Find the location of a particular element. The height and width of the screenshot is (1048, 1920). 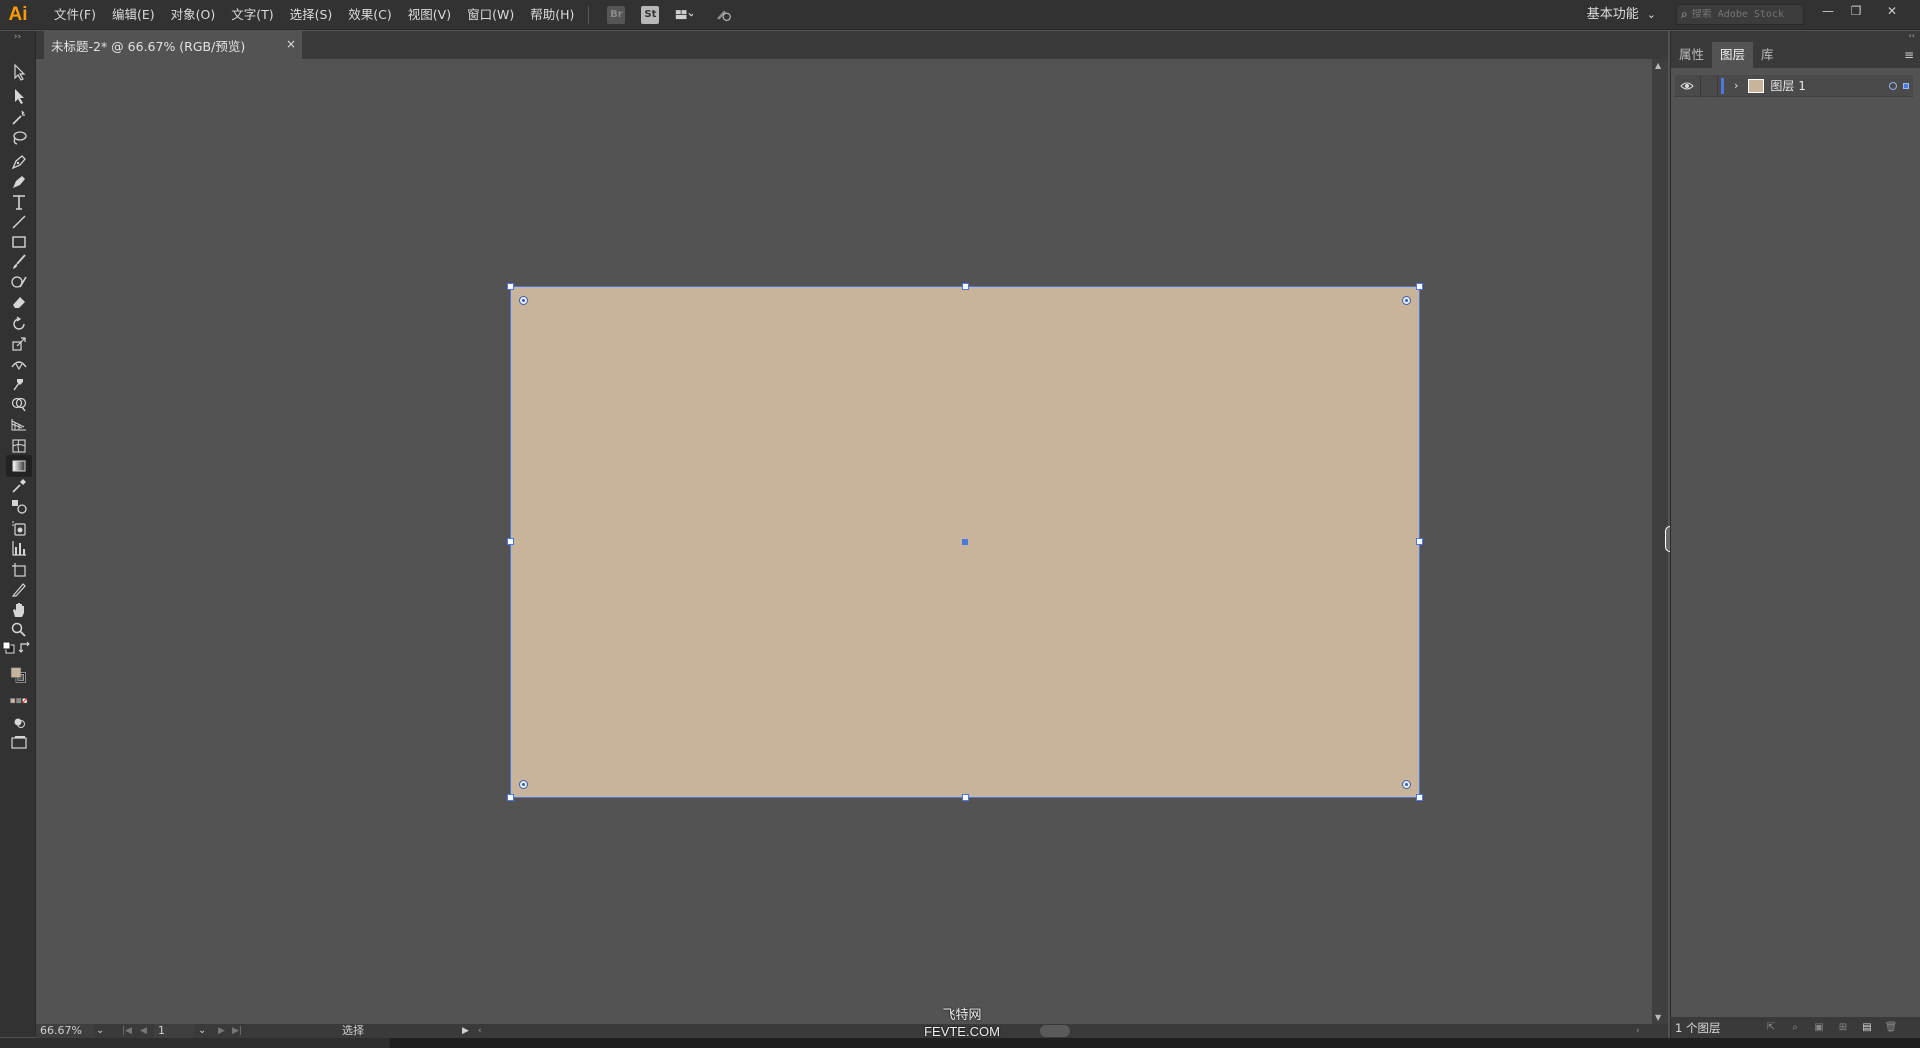

close-window-button: ✕ is located at coordinates (1892, 11).